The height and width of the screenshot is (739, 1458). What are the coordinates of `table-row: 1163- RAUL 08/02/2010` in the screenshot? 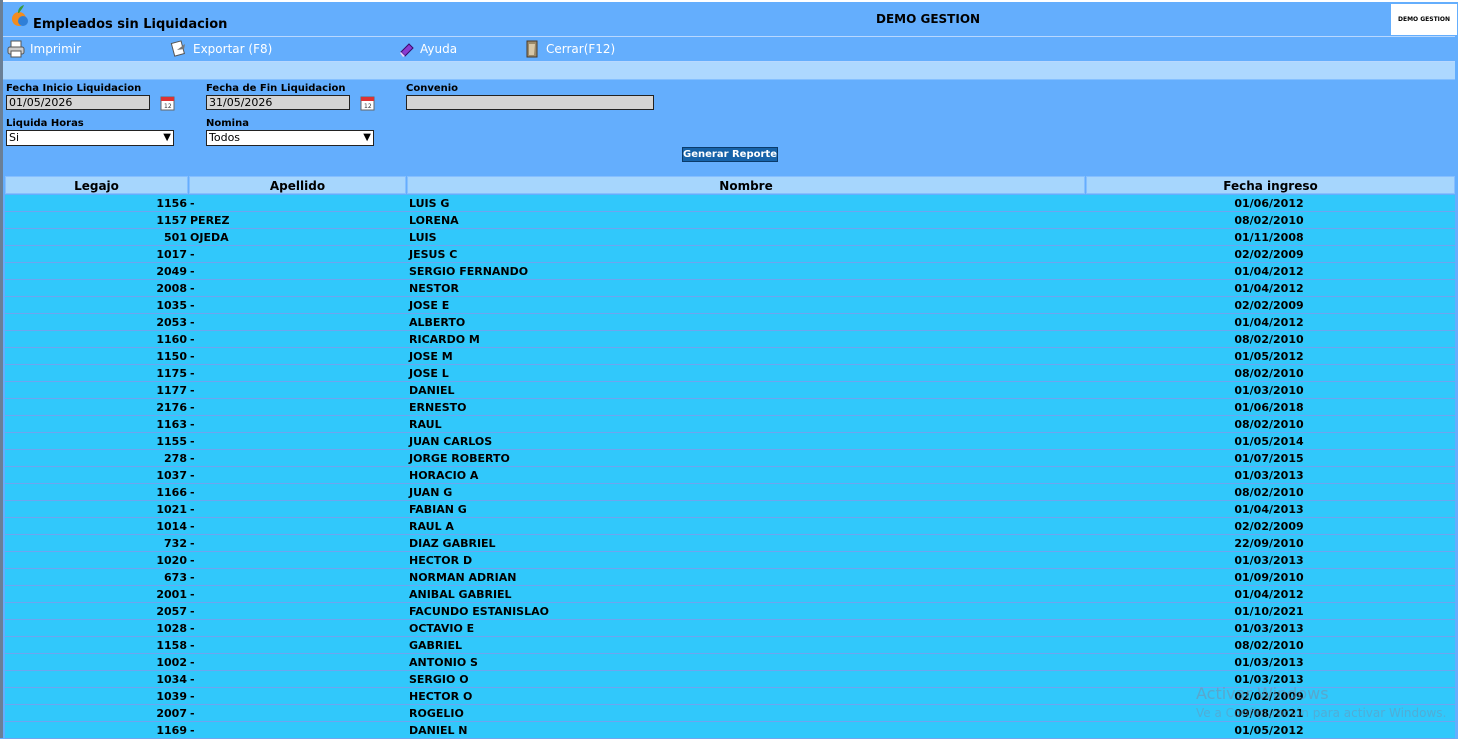 It's located at (730, 424).